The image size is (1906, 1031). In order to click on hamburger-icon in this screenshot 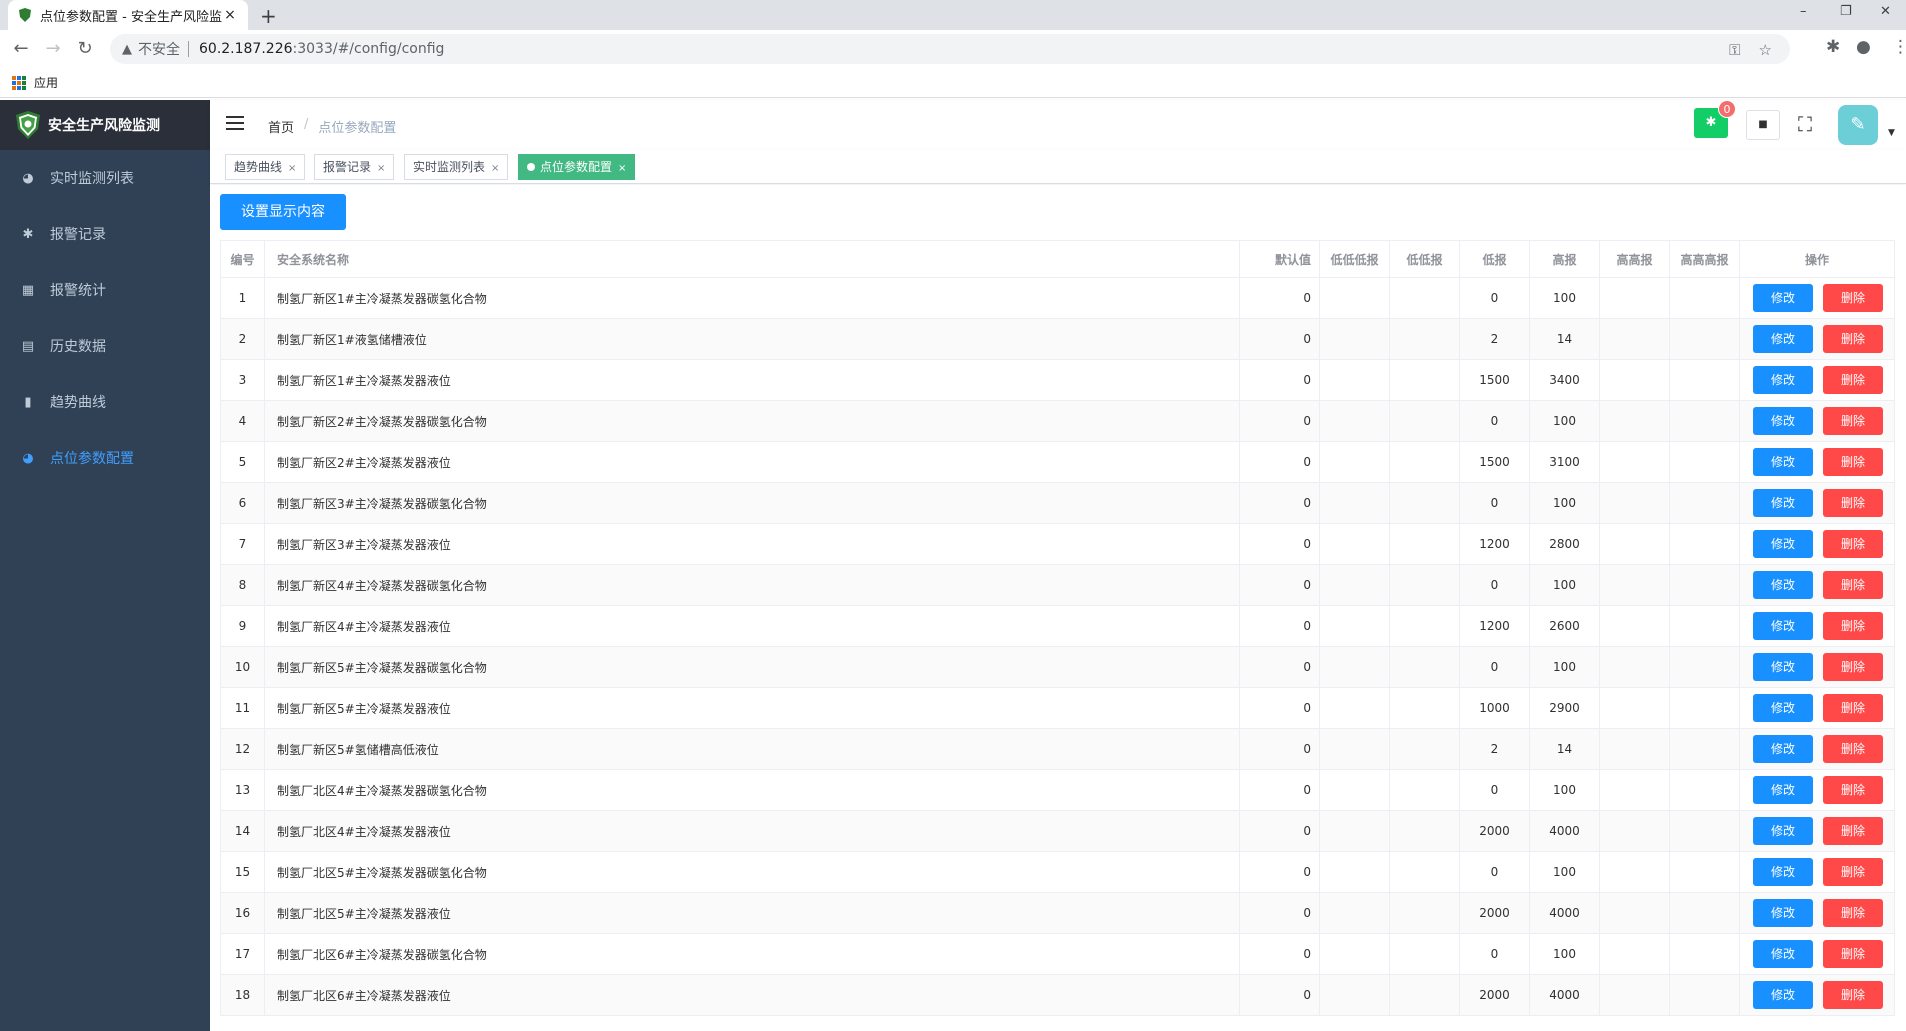, I will do `click(235, 124)`.